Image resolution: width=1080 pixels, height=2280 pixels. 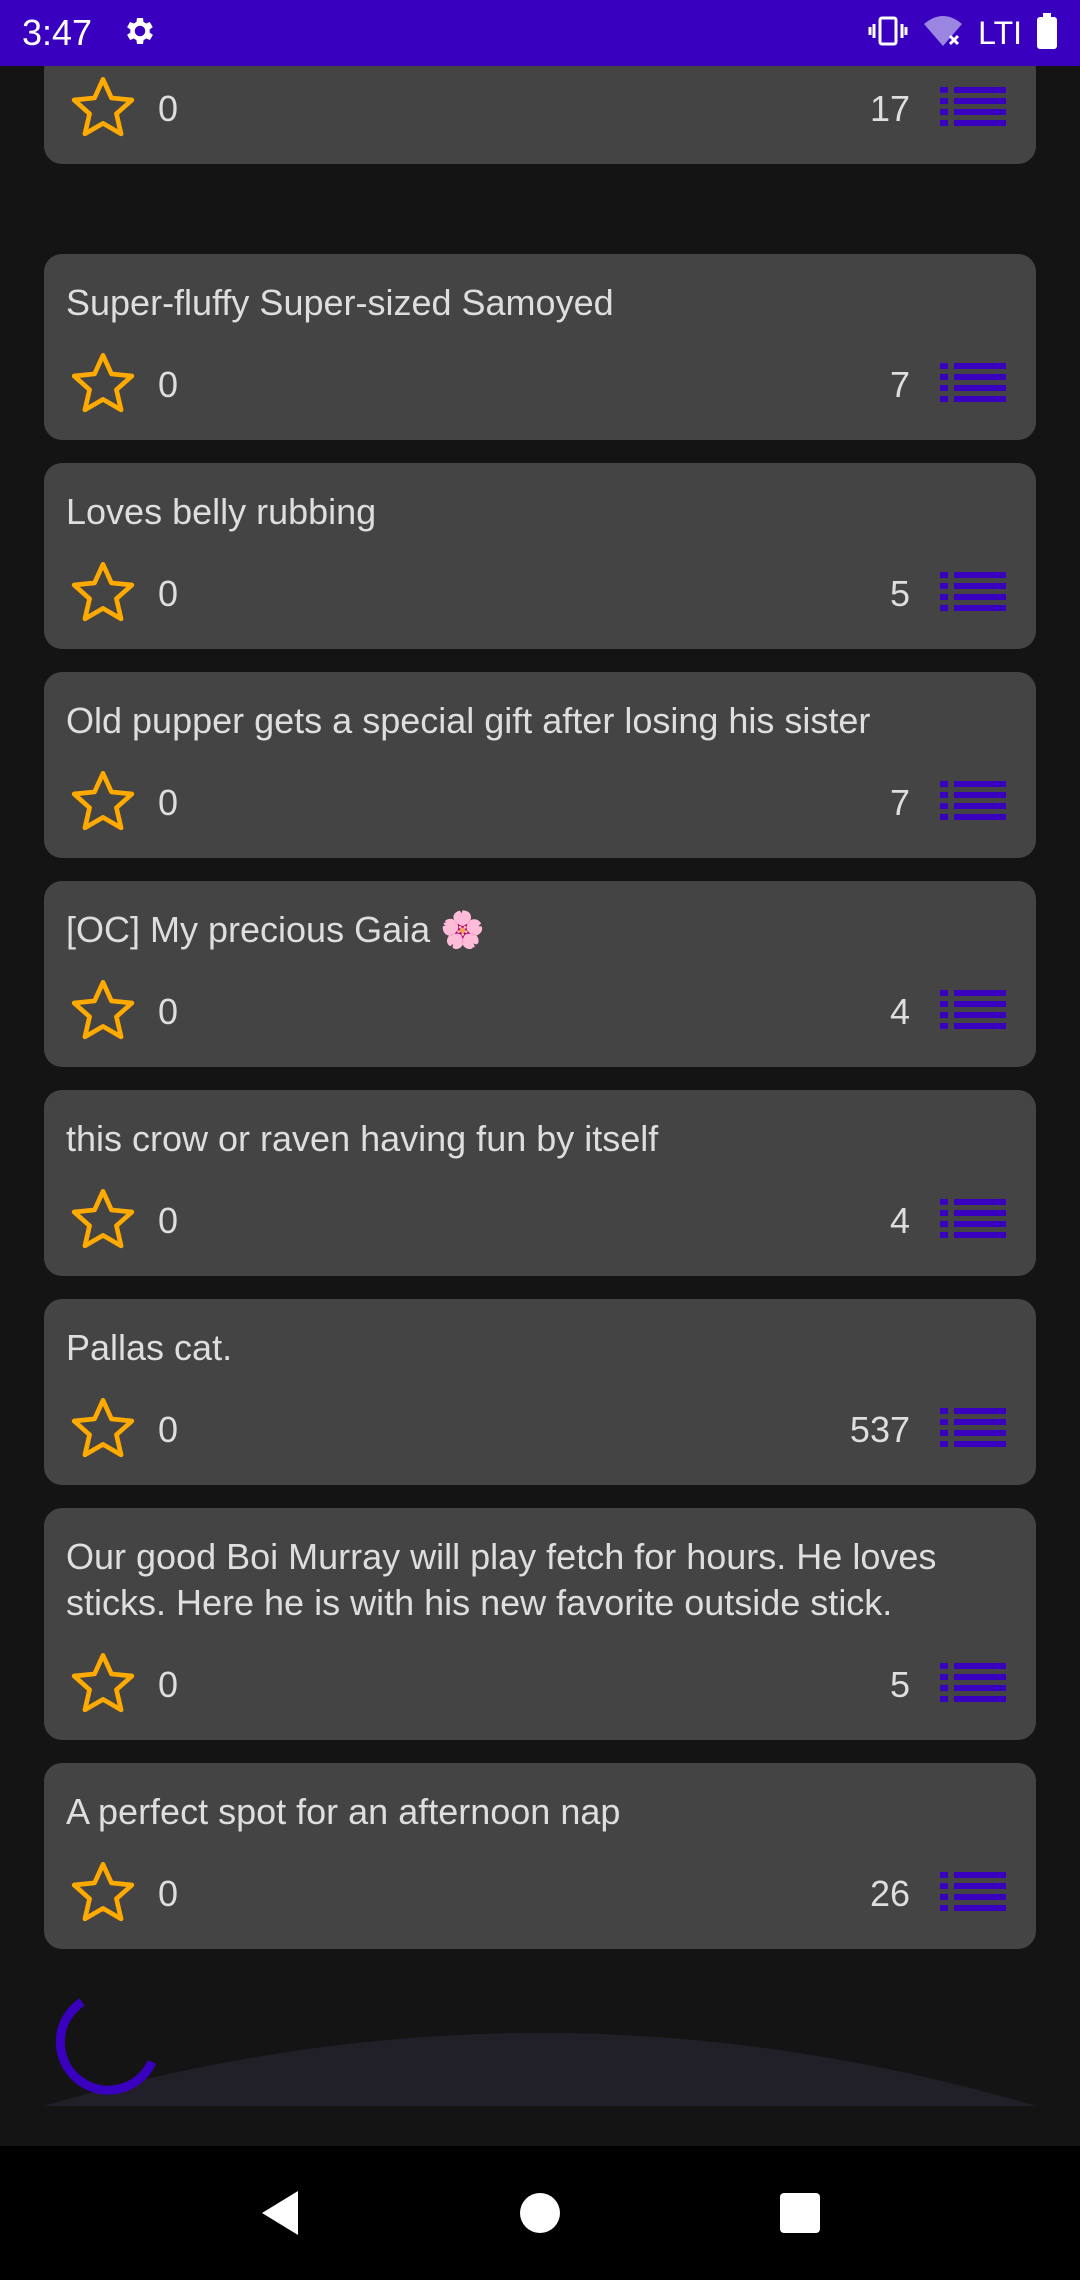 What do you see at coordinates (889, 1893) in the screenshot?
I see `comment-count: 26` at bounding box center [889, 1893].